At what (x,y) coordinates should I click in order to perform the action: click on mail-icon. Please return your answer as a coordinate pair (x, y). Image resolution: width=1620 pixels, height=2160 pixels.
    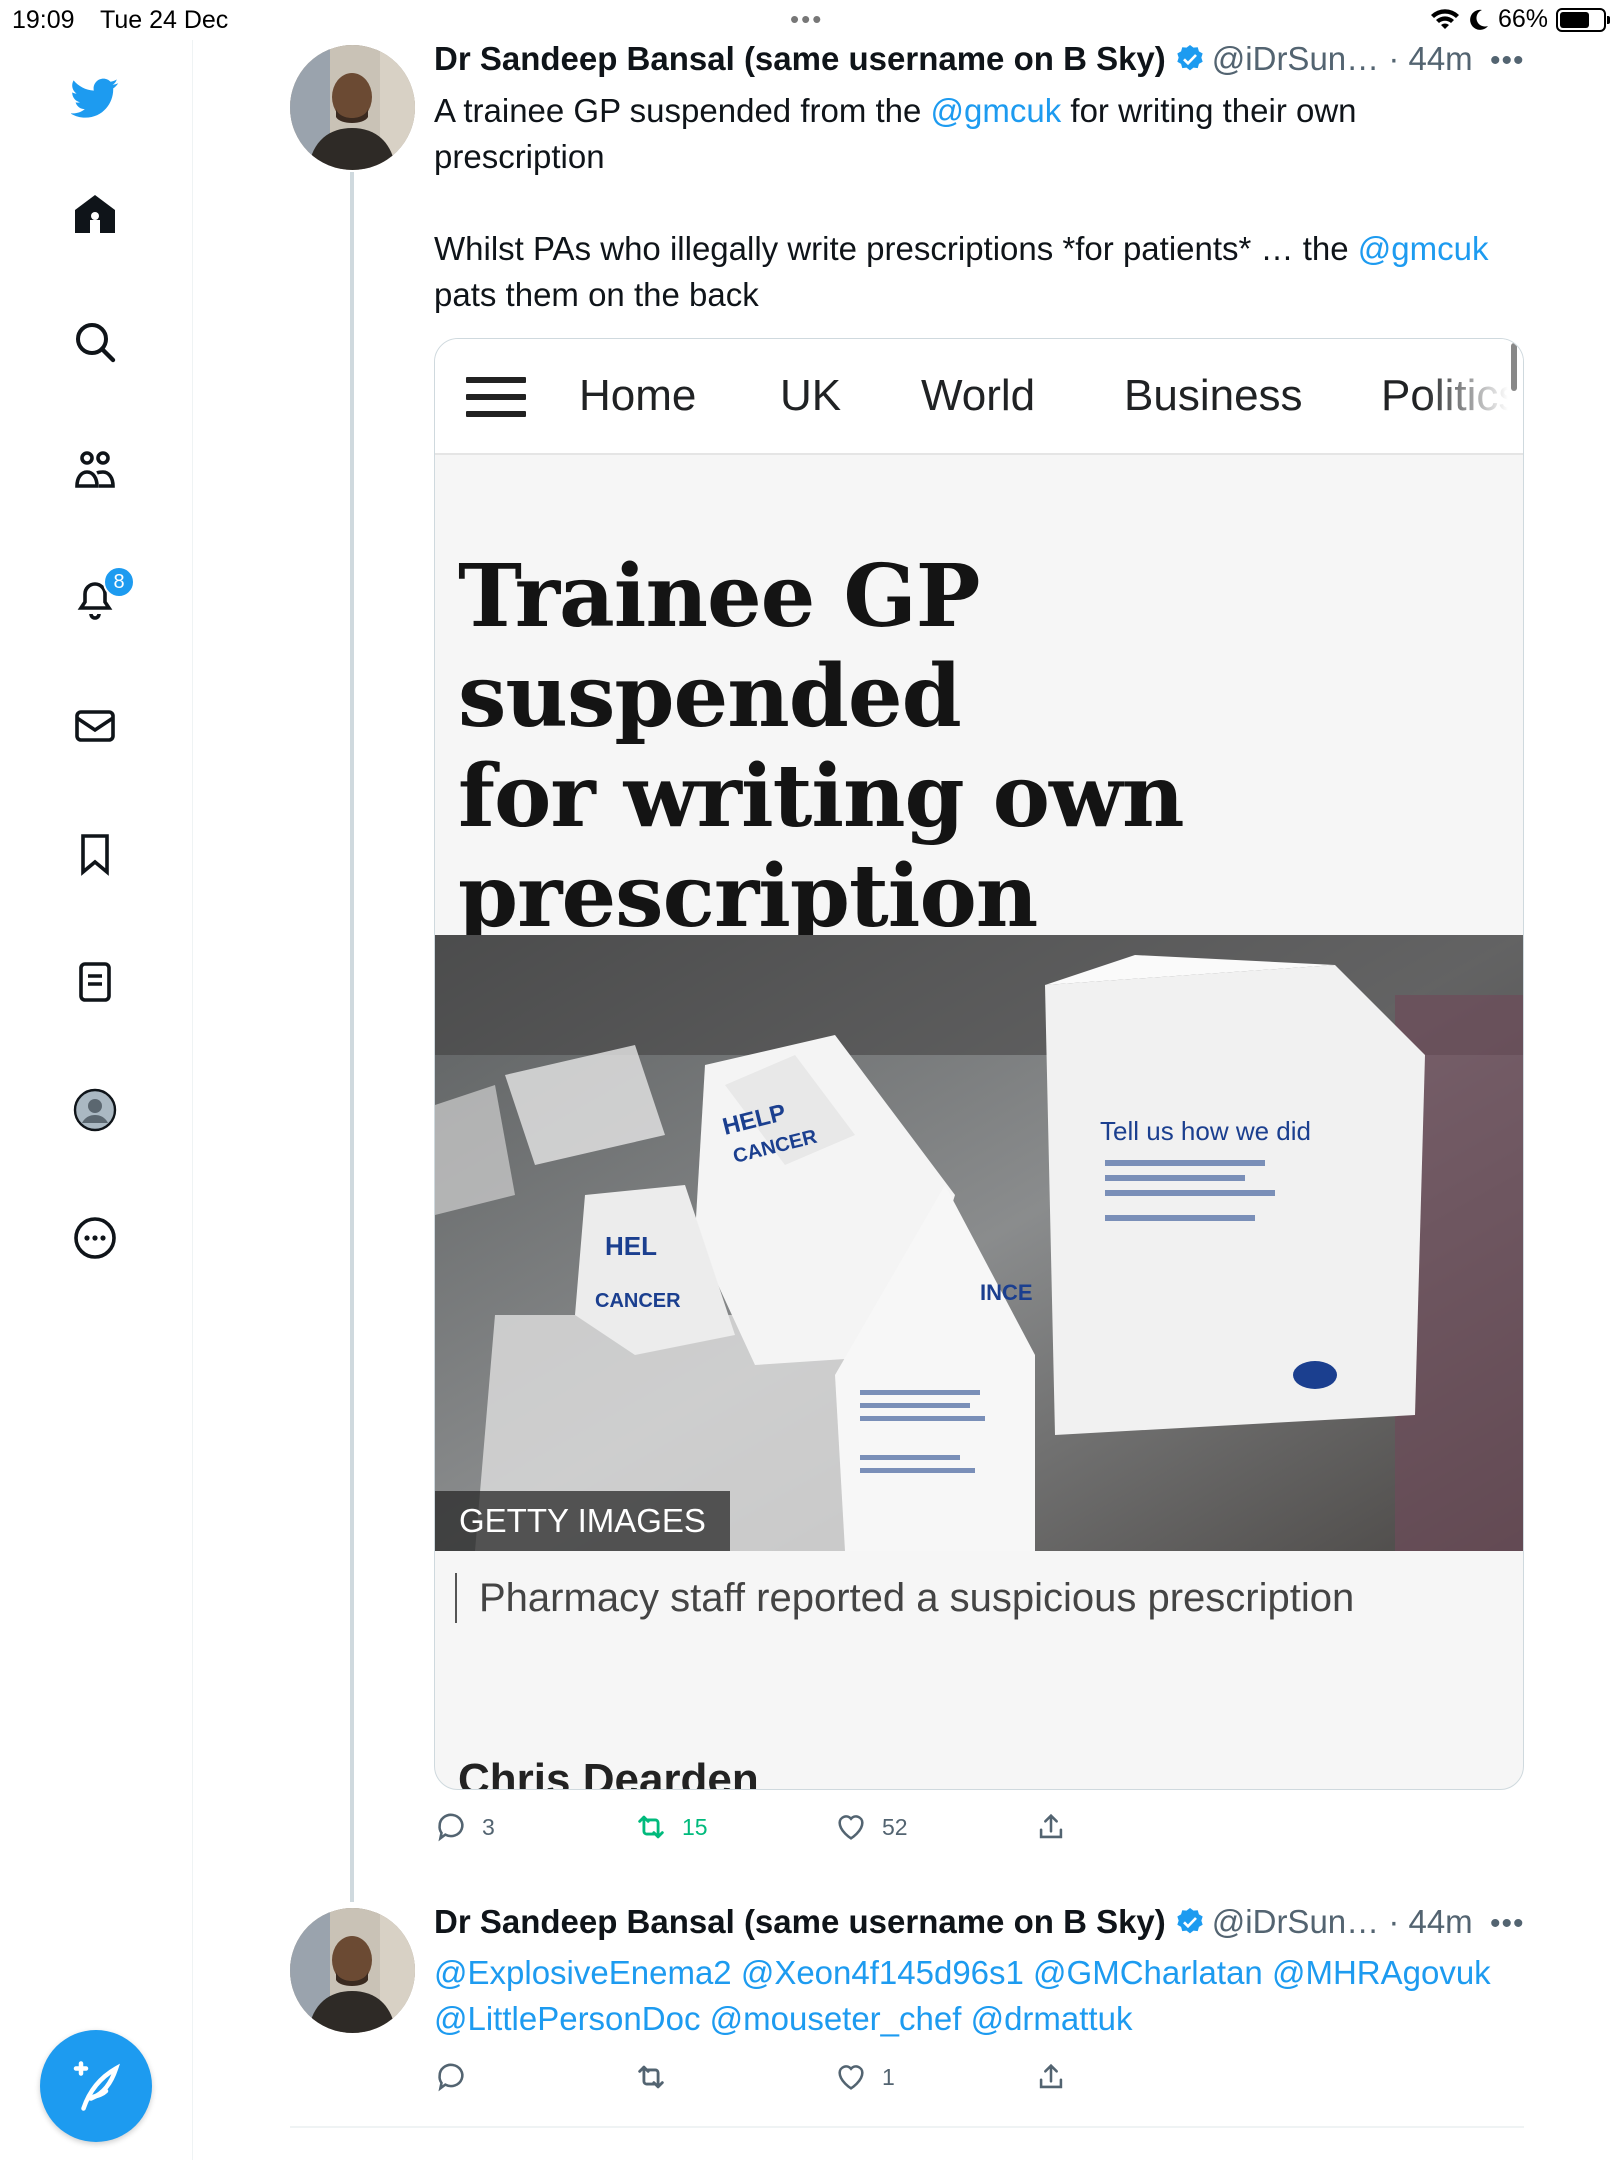
    Looking at the image, I should click on (95, 726).